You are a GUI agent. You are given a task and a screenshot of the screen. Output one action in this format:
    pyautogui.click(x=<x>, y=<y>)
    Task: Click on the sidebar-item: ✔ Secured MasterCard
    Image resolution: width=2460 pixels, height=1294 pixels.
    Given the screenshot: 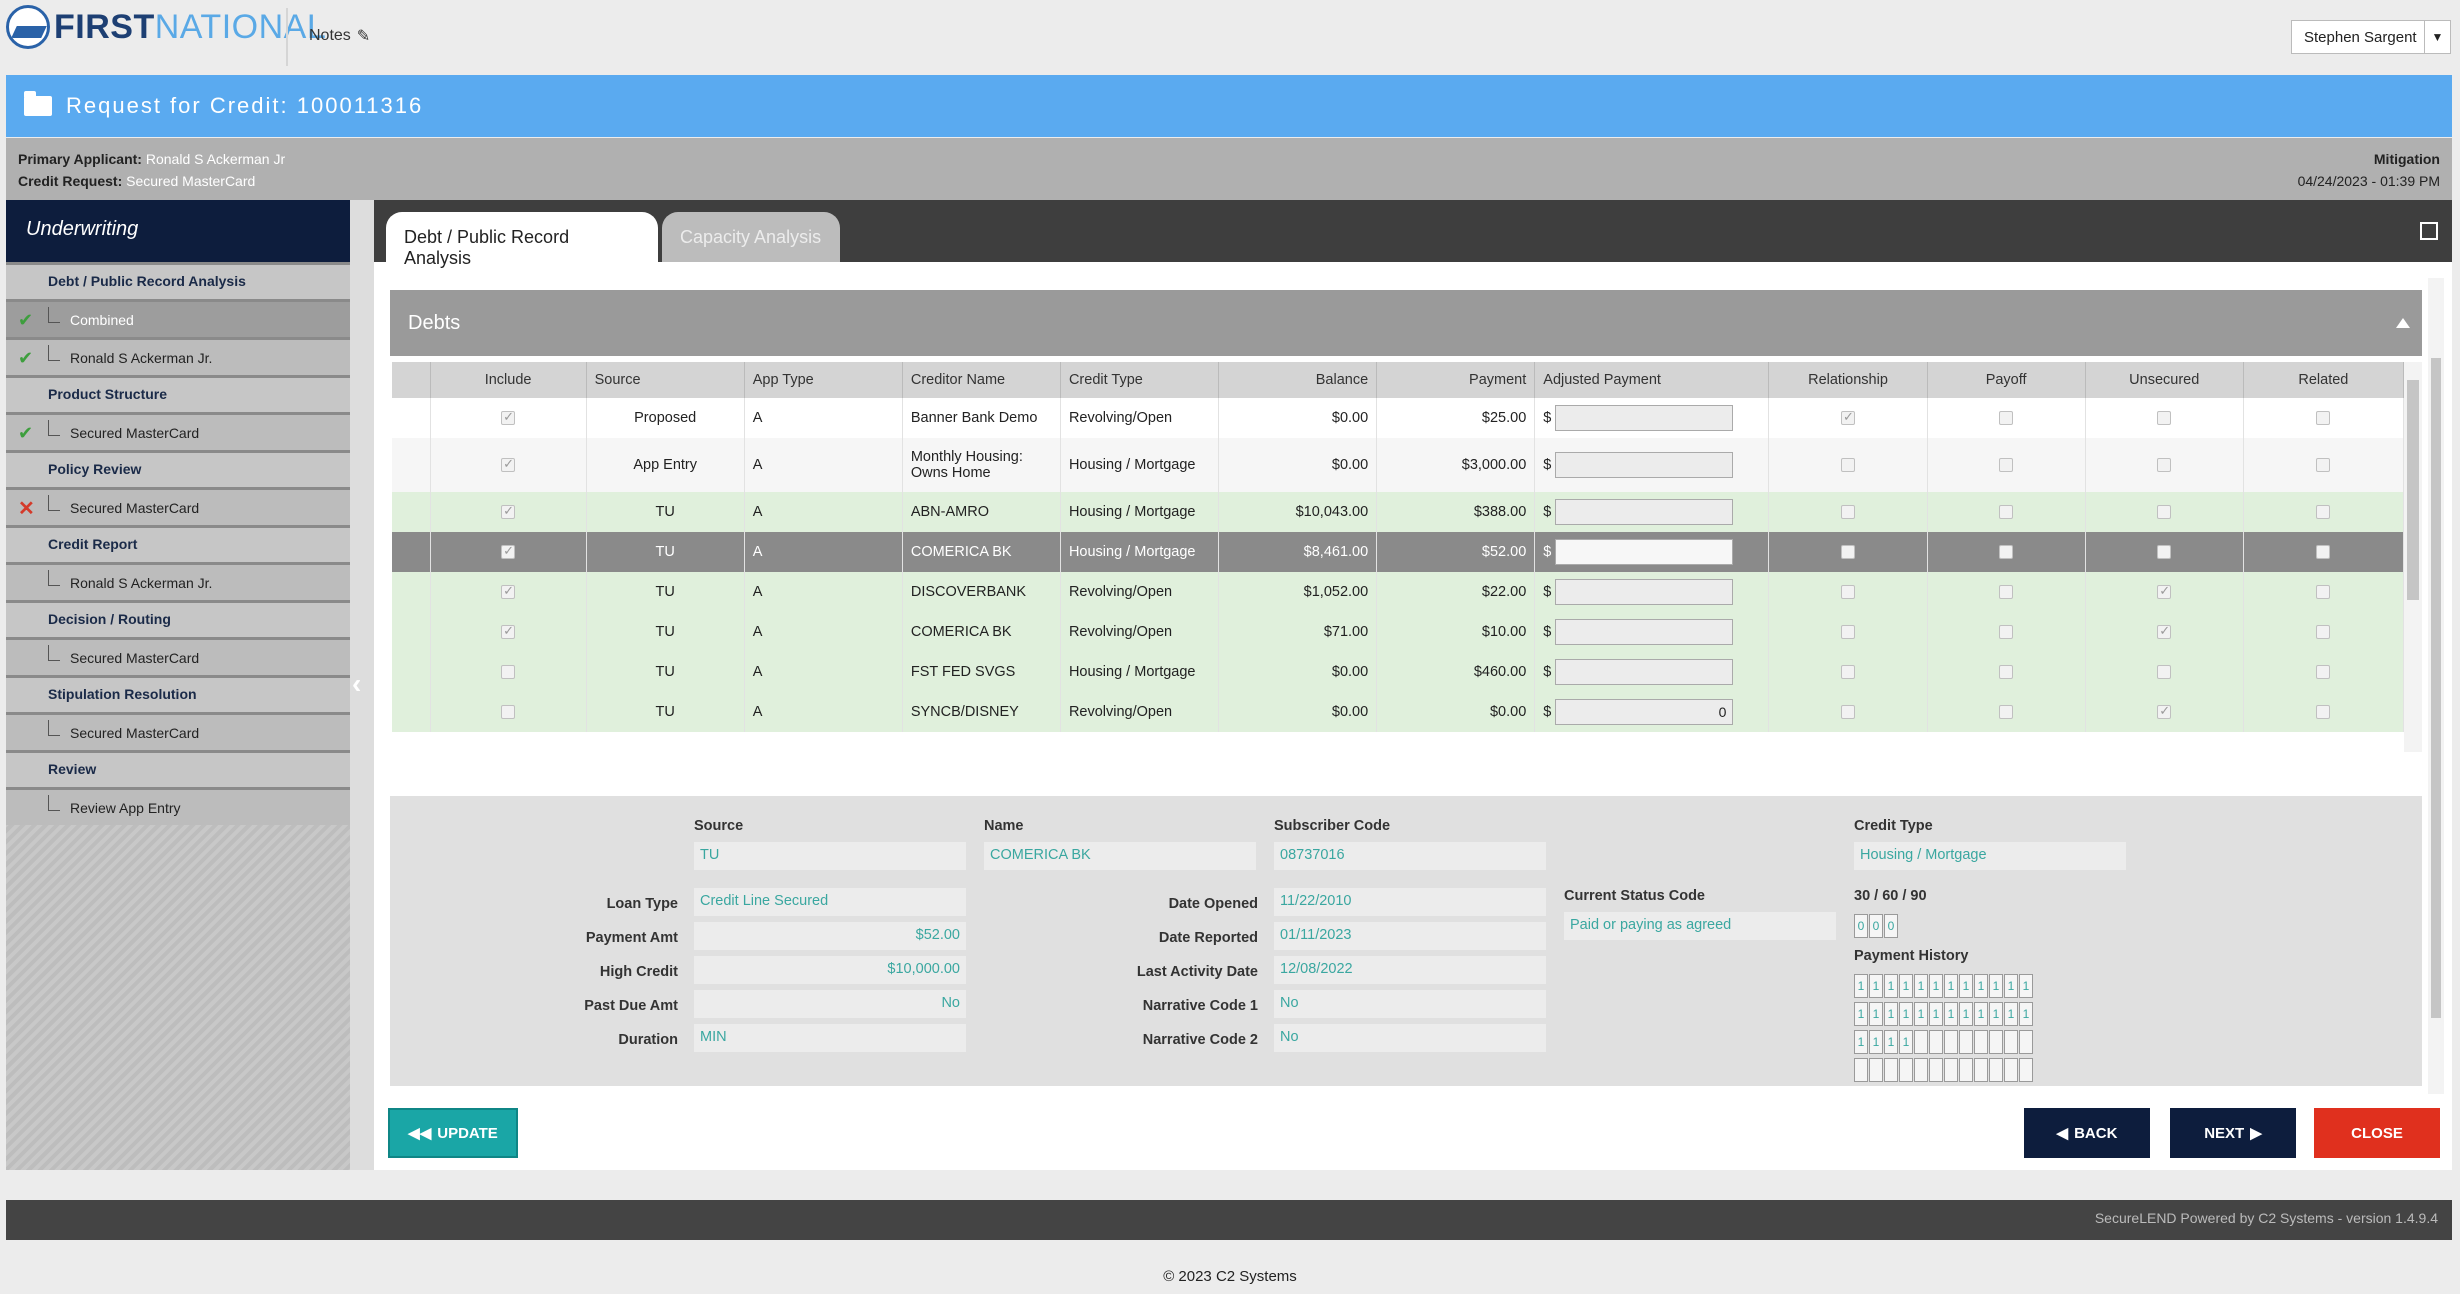 What is the action you would take?
    pyautogui.click(x=178, y=431)
    